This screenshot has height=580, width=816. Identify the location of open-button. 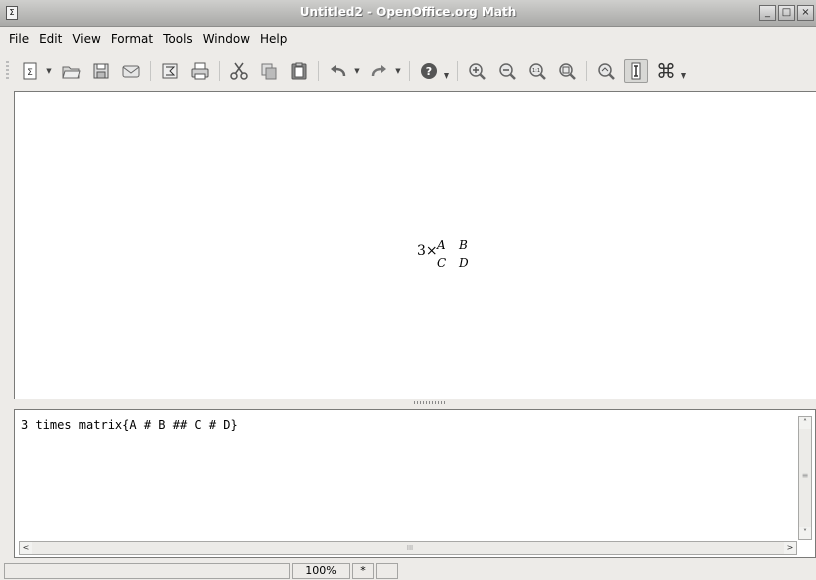
(71, 71).